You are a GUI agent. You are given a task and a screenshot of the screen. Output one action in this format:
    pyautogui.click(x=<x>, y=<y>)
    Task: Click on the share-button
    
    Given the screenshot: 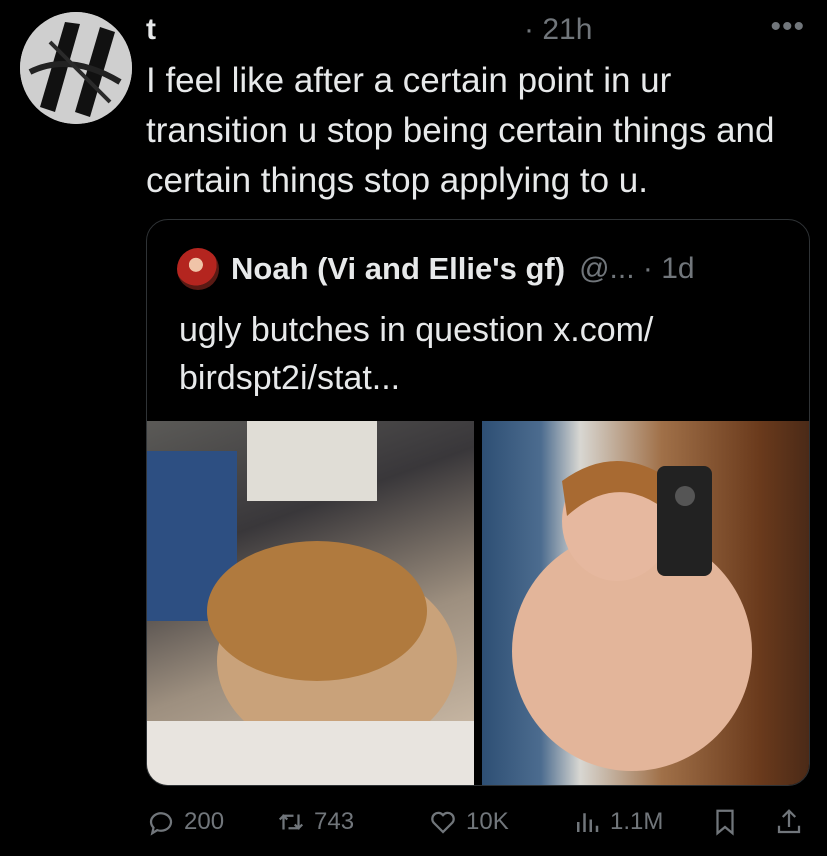 What is the action you would take?
    pyautogui.click(x=793, y=822)
    